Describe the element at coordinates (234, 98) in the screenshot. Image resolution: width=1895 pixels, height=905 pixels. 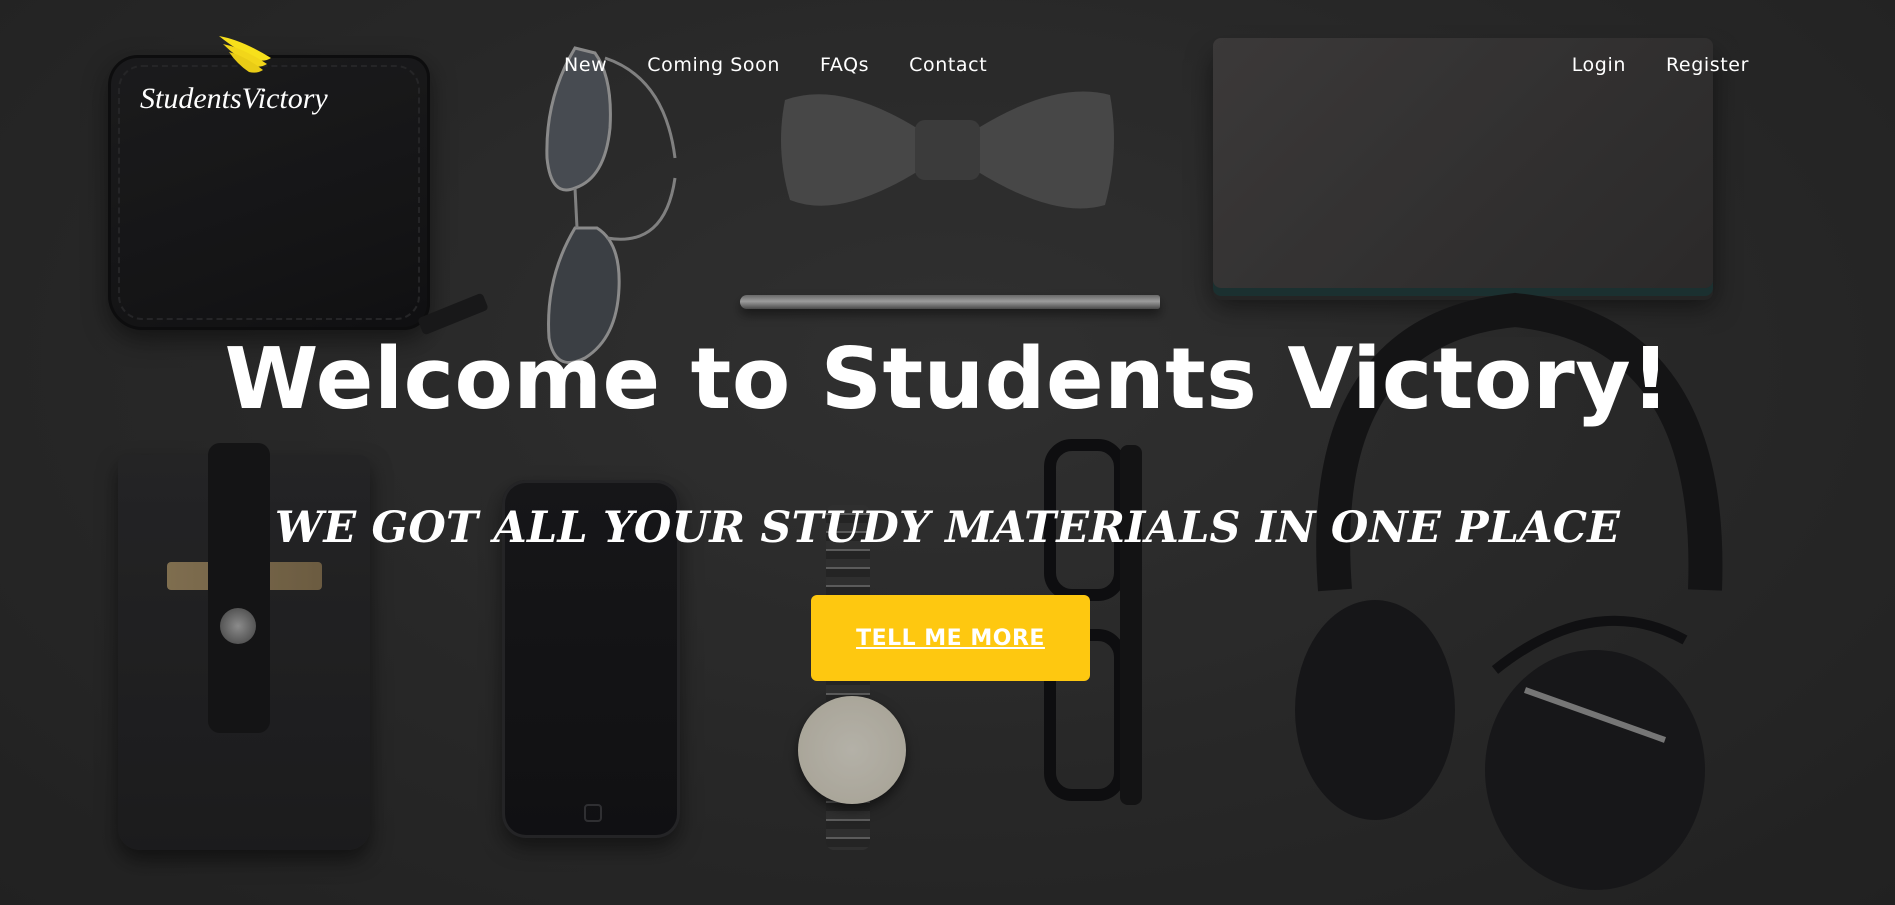
I see `brand-name: StudentsVictory` at that location.